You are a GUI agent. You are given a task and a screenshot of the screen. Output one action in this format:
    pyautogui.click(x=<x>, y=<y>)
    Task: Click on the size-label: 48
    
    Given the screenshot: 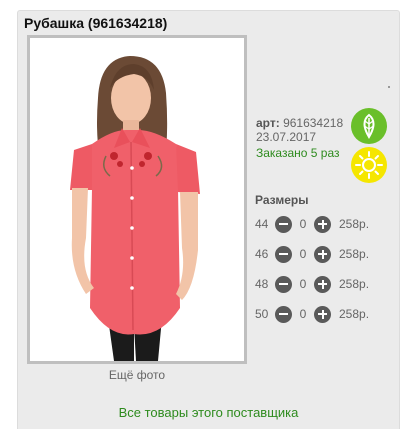 What is the action you would take?
    pyautogui.click(x=262, y=284)
    